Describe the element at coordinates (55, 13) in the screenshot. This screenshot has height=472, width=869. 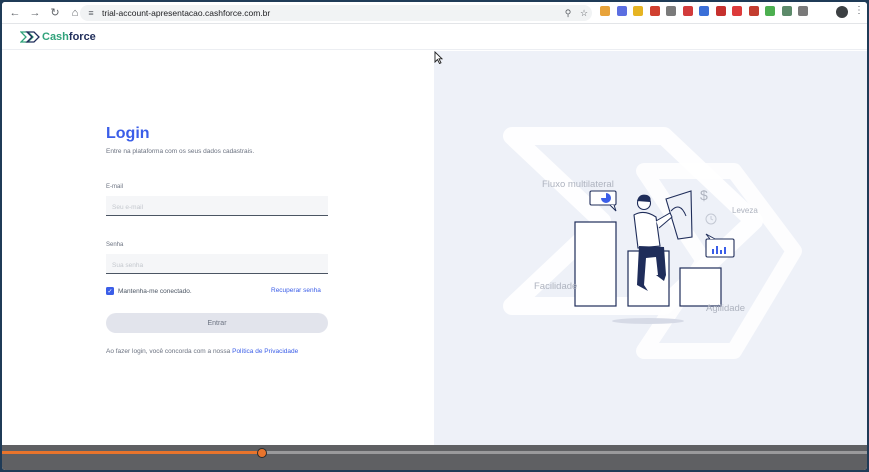
I see `reload-icon: ↻` at that location.